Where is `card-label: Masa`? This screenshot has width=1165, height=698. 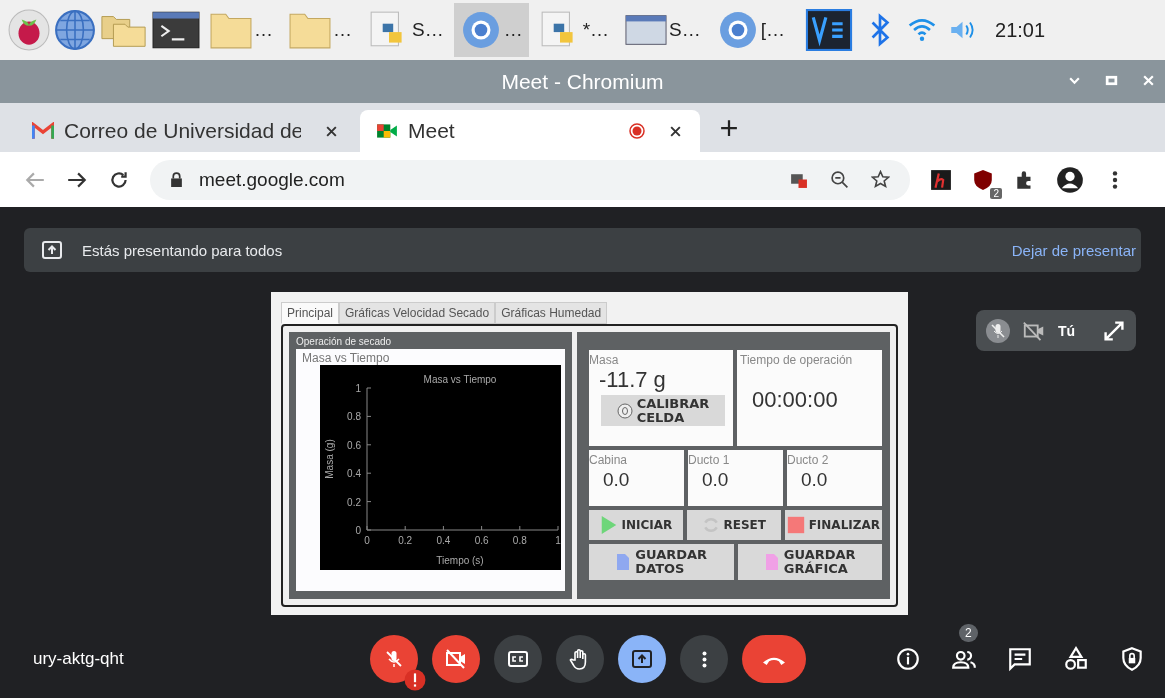 card-label: Masa is located at coordinates (604, 360).